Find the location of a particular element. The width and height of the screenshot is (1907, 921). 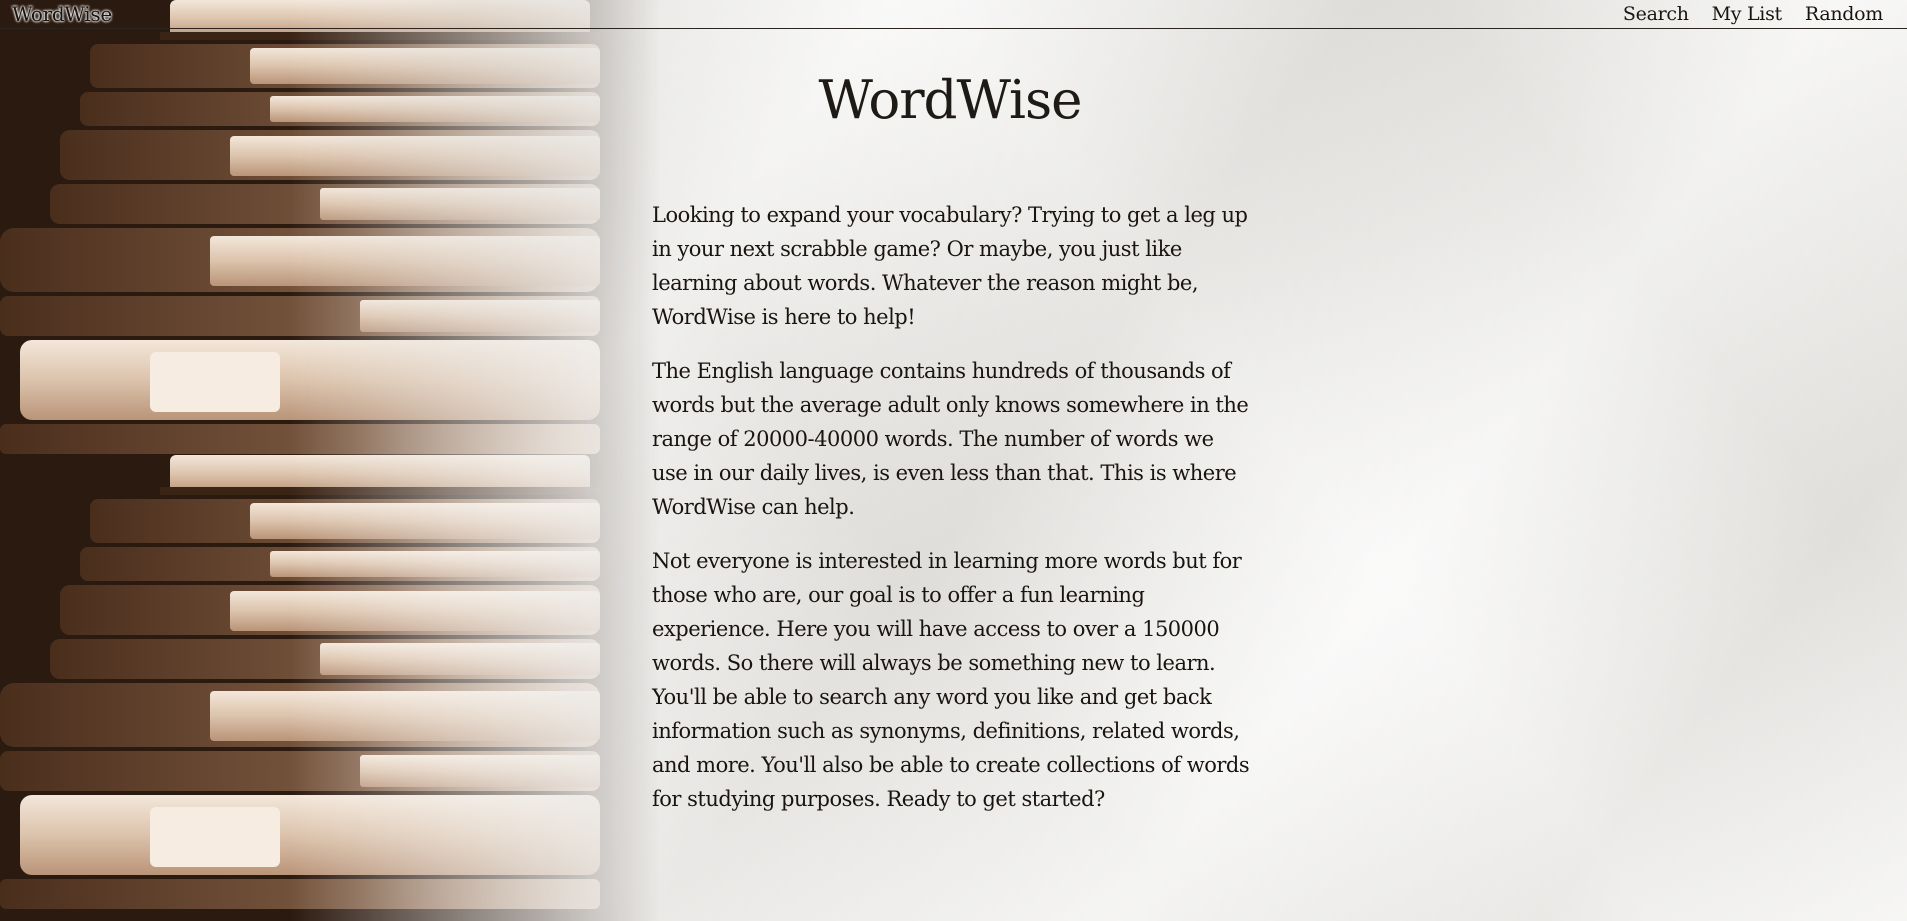

page-title: WordWise is located at coordinates (950, 100).